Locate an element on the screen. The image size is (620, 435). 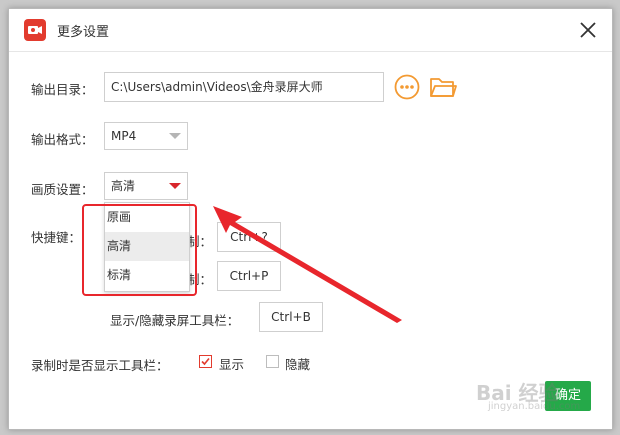
annotation-arrow is located at coordinates (307, 264).